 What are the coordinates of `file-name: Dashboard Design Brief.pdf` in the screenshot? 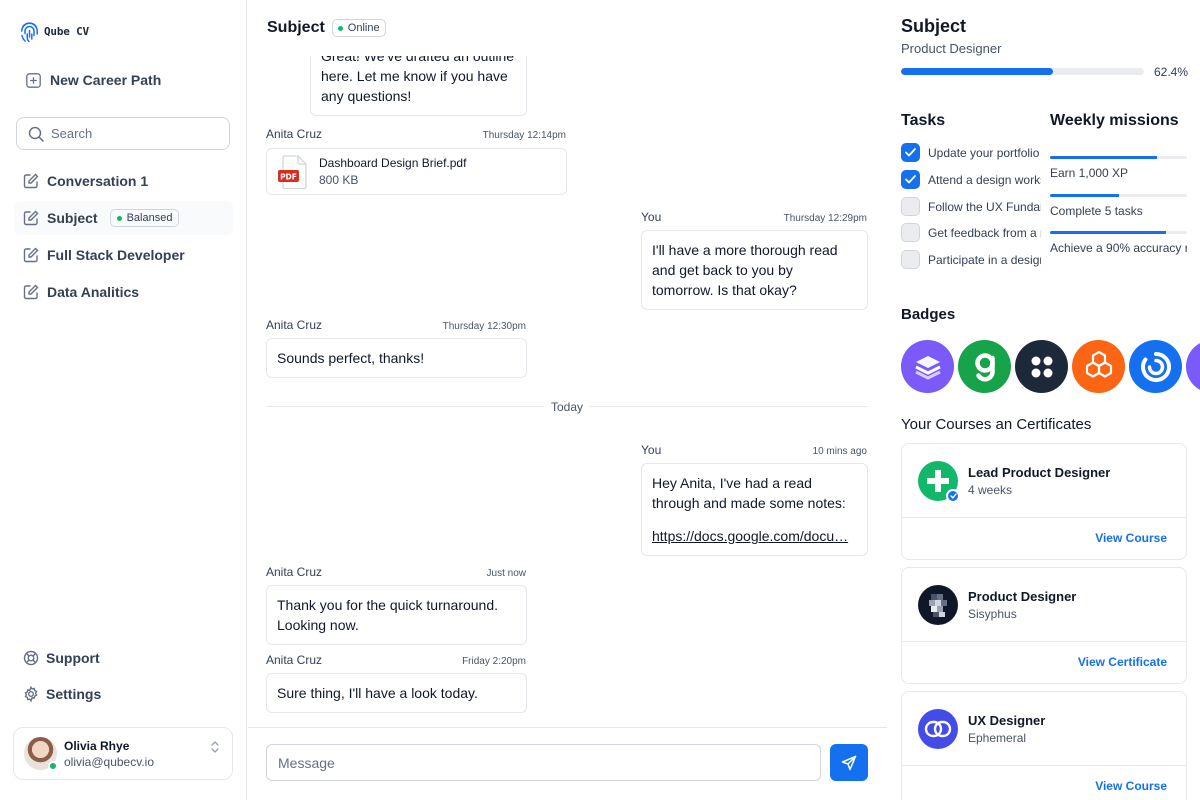 It's located at (393, 163).